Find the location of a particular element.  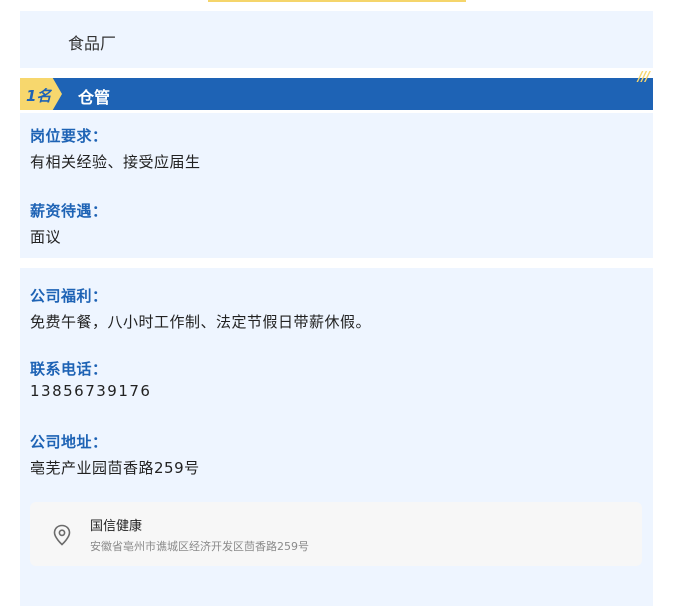

salary-value: 面议 is located at coordinates (46, 237).